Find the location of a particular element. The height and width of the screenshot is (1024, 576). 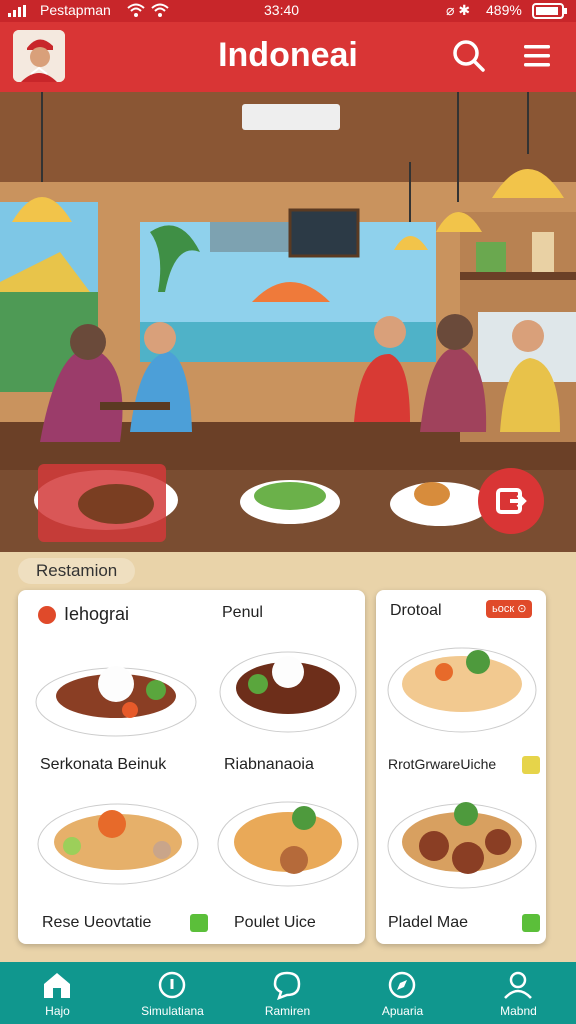

info-icon is located at coordinates (172, 985).